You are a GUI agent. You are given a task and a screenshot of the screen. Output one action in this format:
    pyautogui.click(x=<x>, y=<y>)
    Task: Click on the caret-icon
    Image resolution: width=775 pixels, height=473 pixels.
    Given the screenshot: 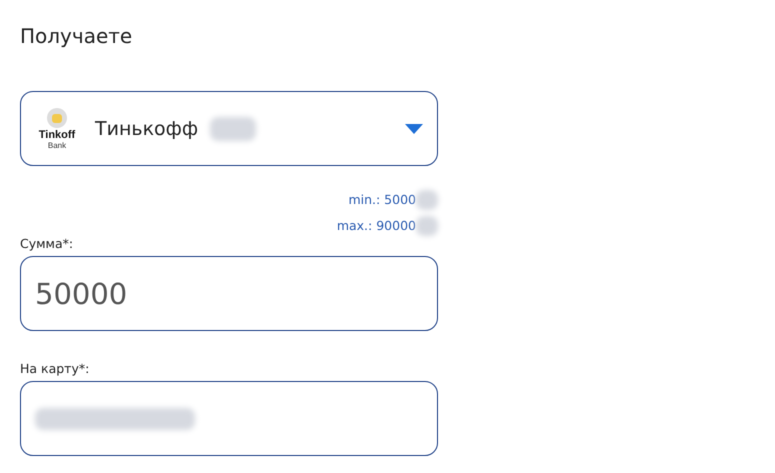 What is the action you would take?
    pyautogui.click(x=414, y=129)
    